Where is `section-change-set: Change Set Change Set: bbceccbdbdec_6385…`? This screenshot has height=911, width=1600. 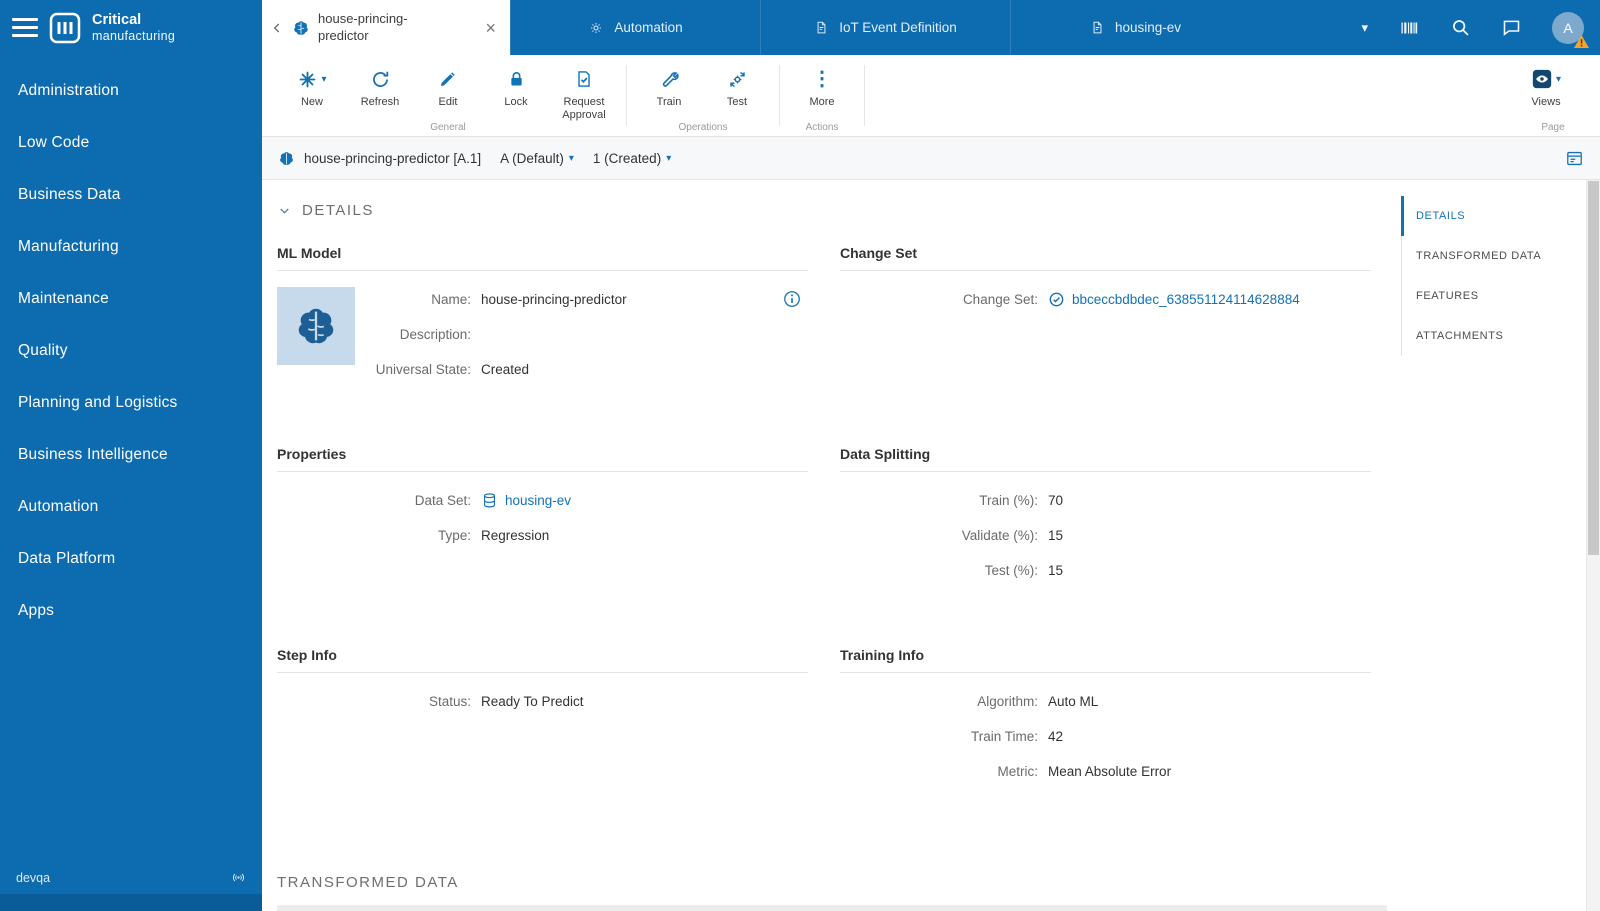 section-change-set: Change Set Change Set: bbceccbdbdec_6385… is located at coordinates (1105, 318).